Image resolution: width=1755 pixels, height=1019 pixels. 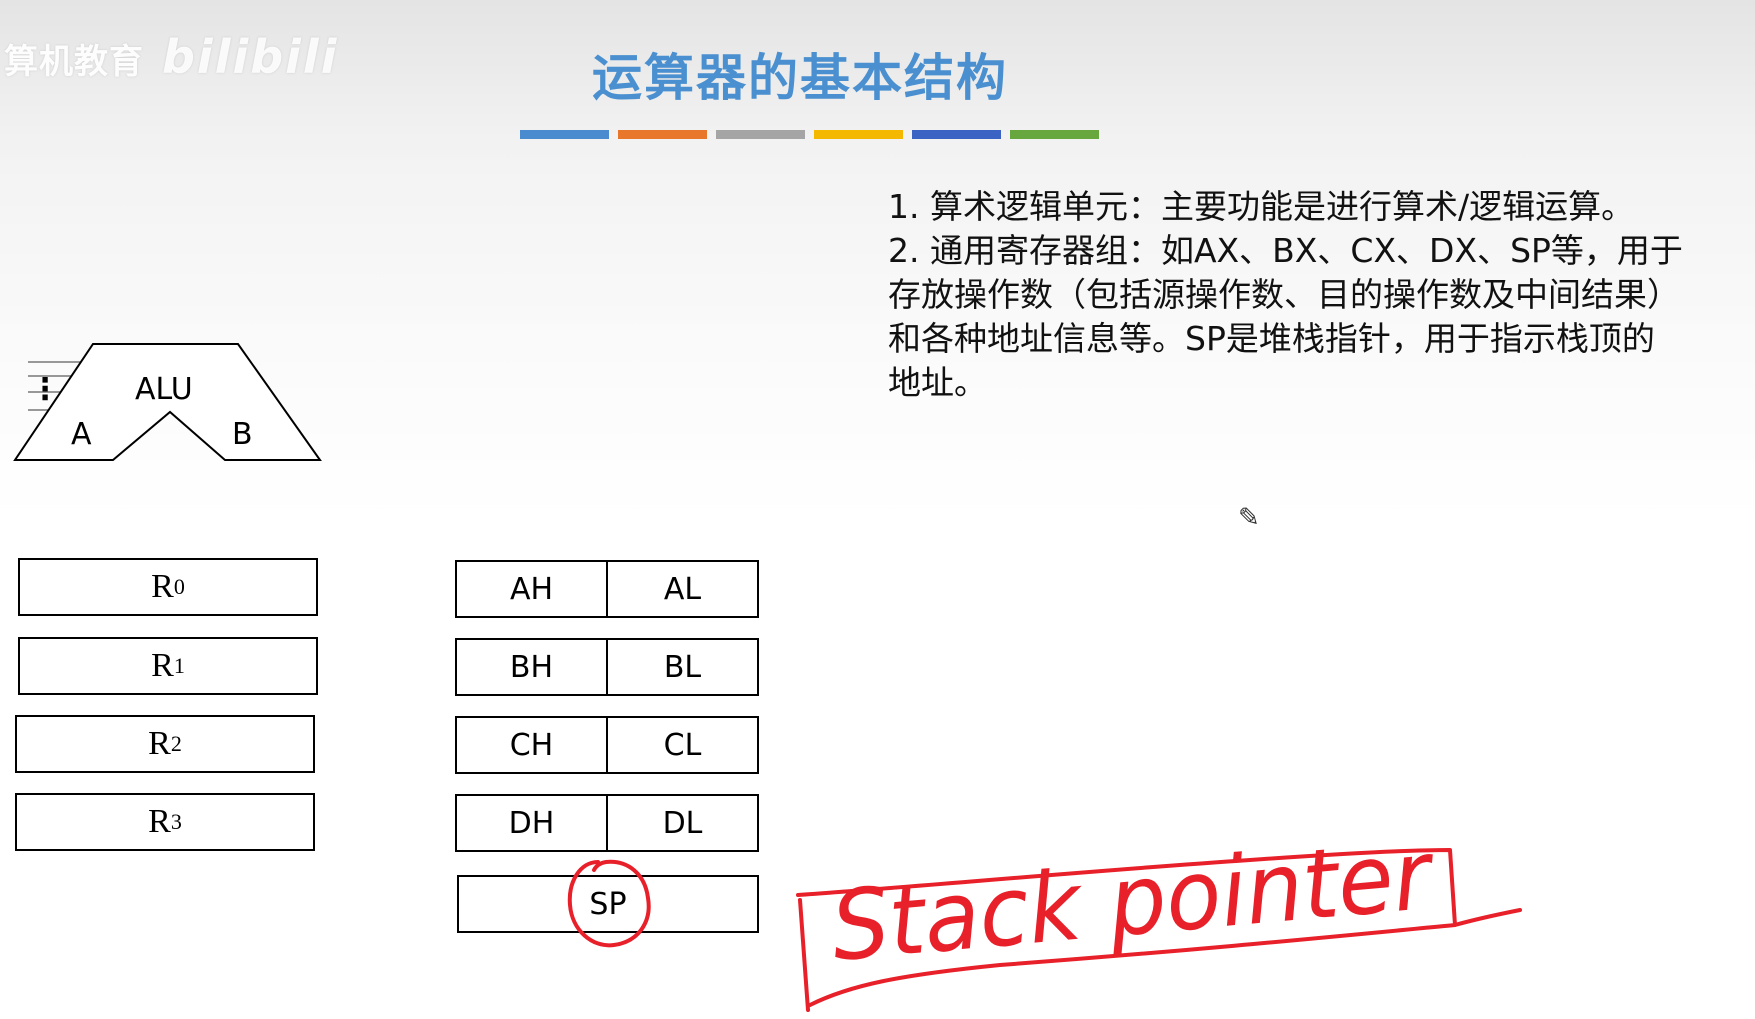 What do you see at coordinates (1249, 518) in the screenshot?
I see `pencil-cursor-icon: ✎` at bounding box center [1249, 518].